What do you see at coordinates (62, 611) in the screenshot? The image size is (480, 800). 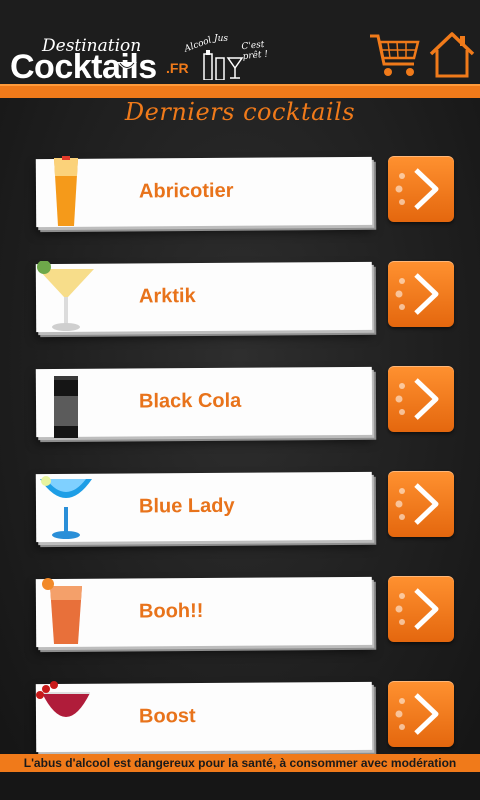 I see `orange-tumbler-glass-icon` at bounding box center [62, 611].